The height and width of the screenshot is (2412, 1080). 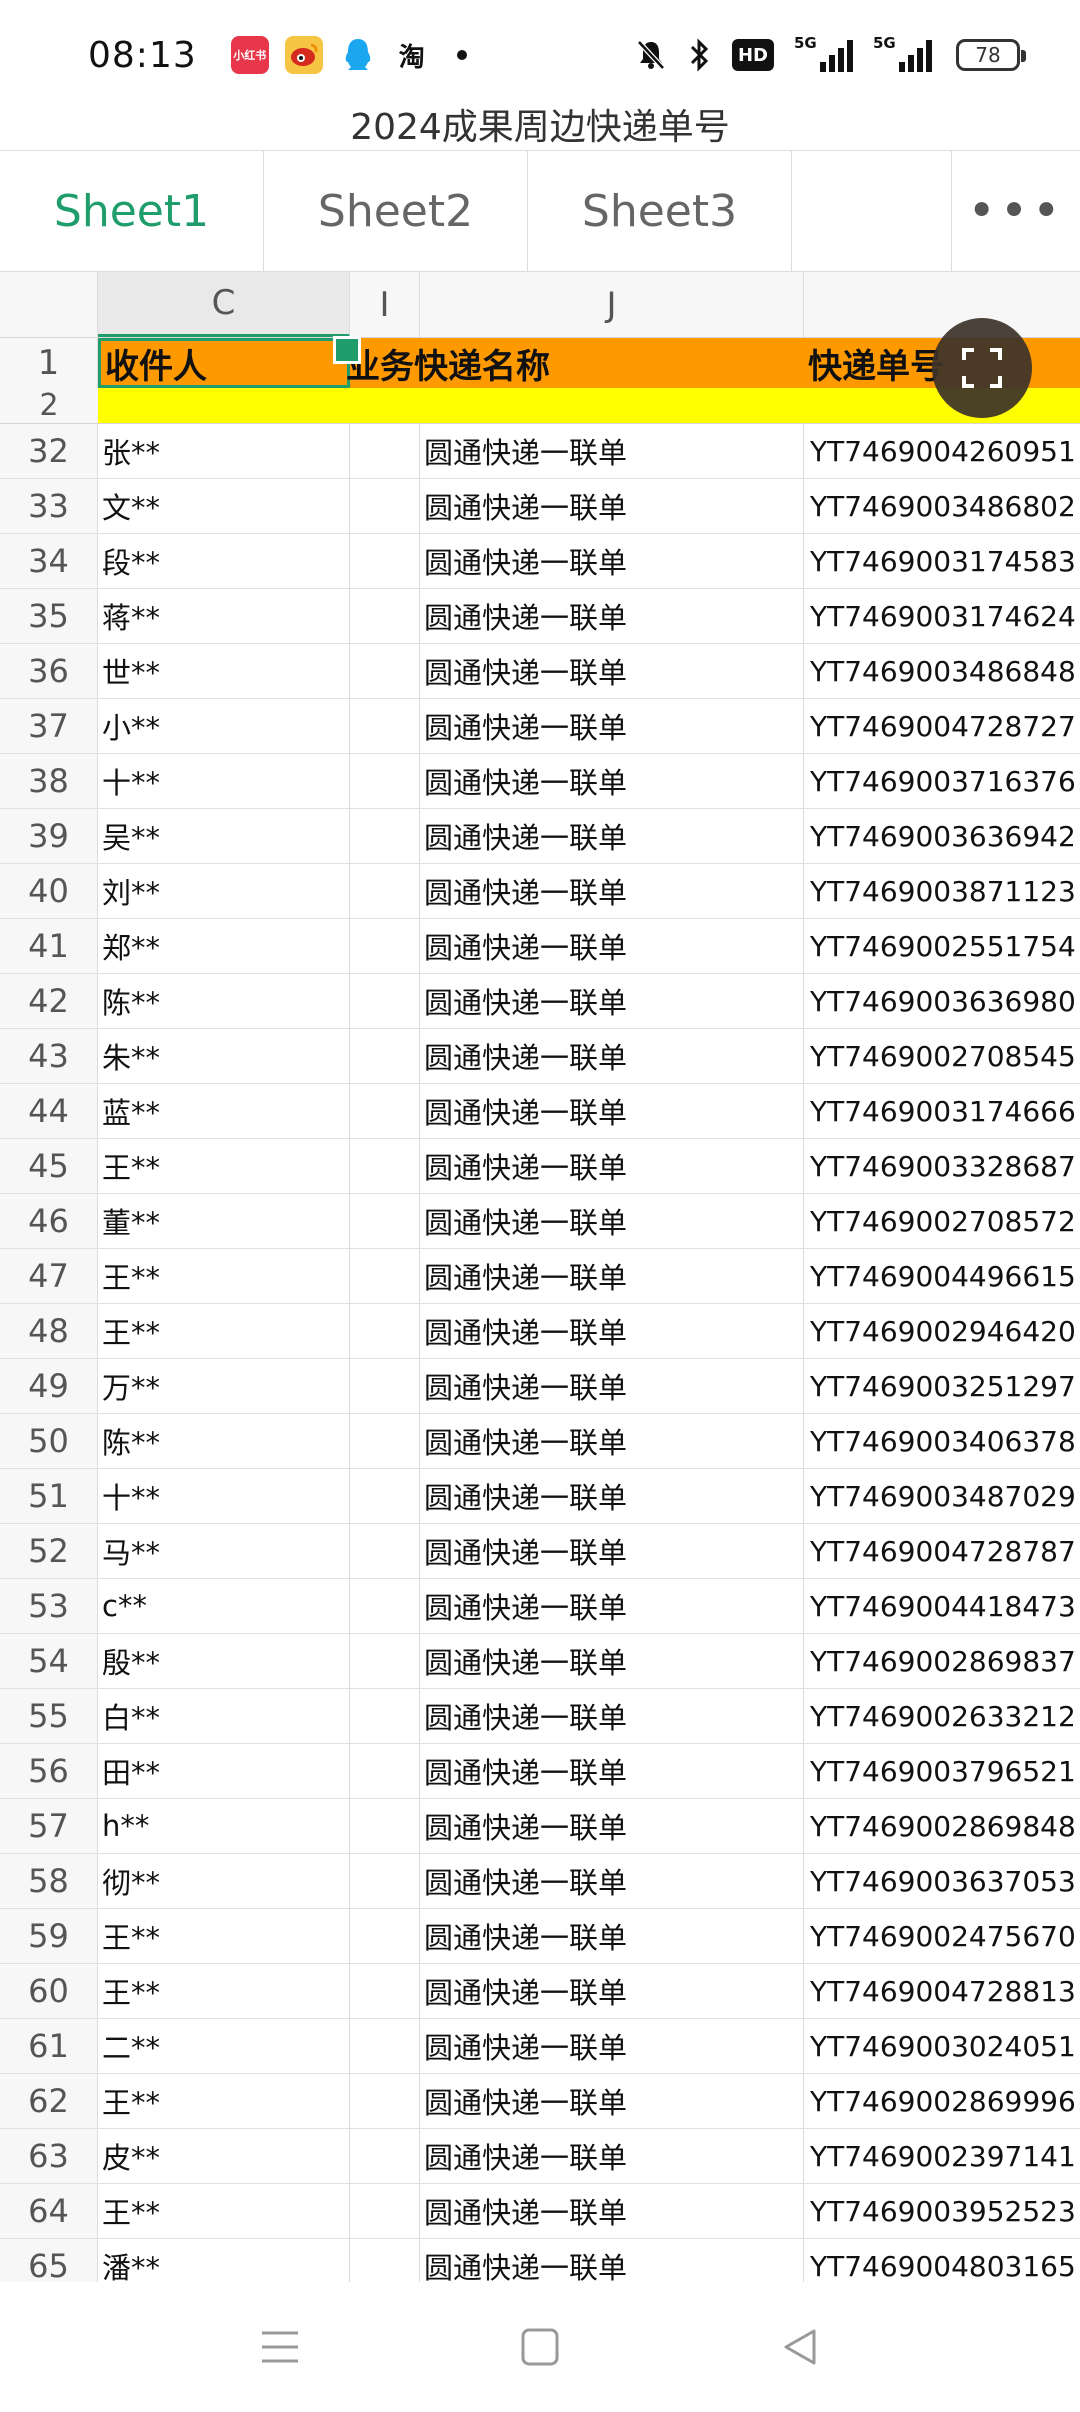 What do you see at coordinates (942, 1056) in the screenshot?
I see `cell-tracking-number: YT7469002708545` at bounding box center [942, 1056].